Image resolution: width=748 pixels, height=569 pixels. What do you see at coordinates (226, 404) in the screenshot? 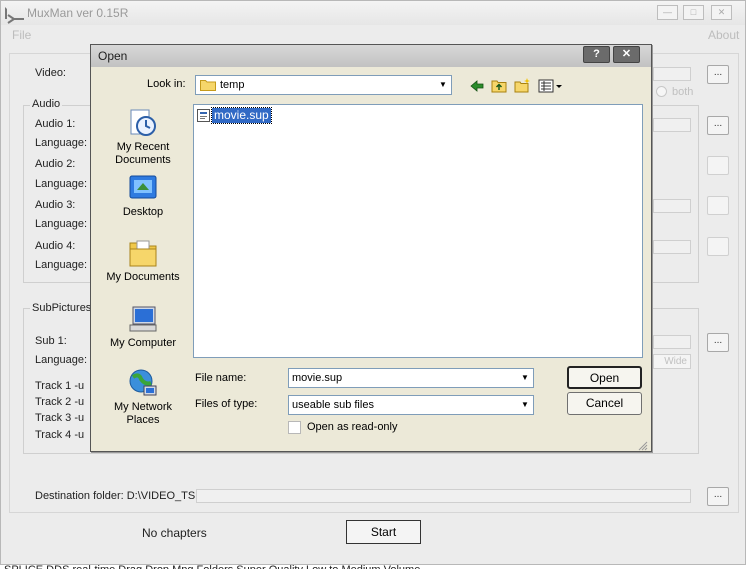
I see `files-of-type-label: Files of type:` at bounding box center [226, 404].